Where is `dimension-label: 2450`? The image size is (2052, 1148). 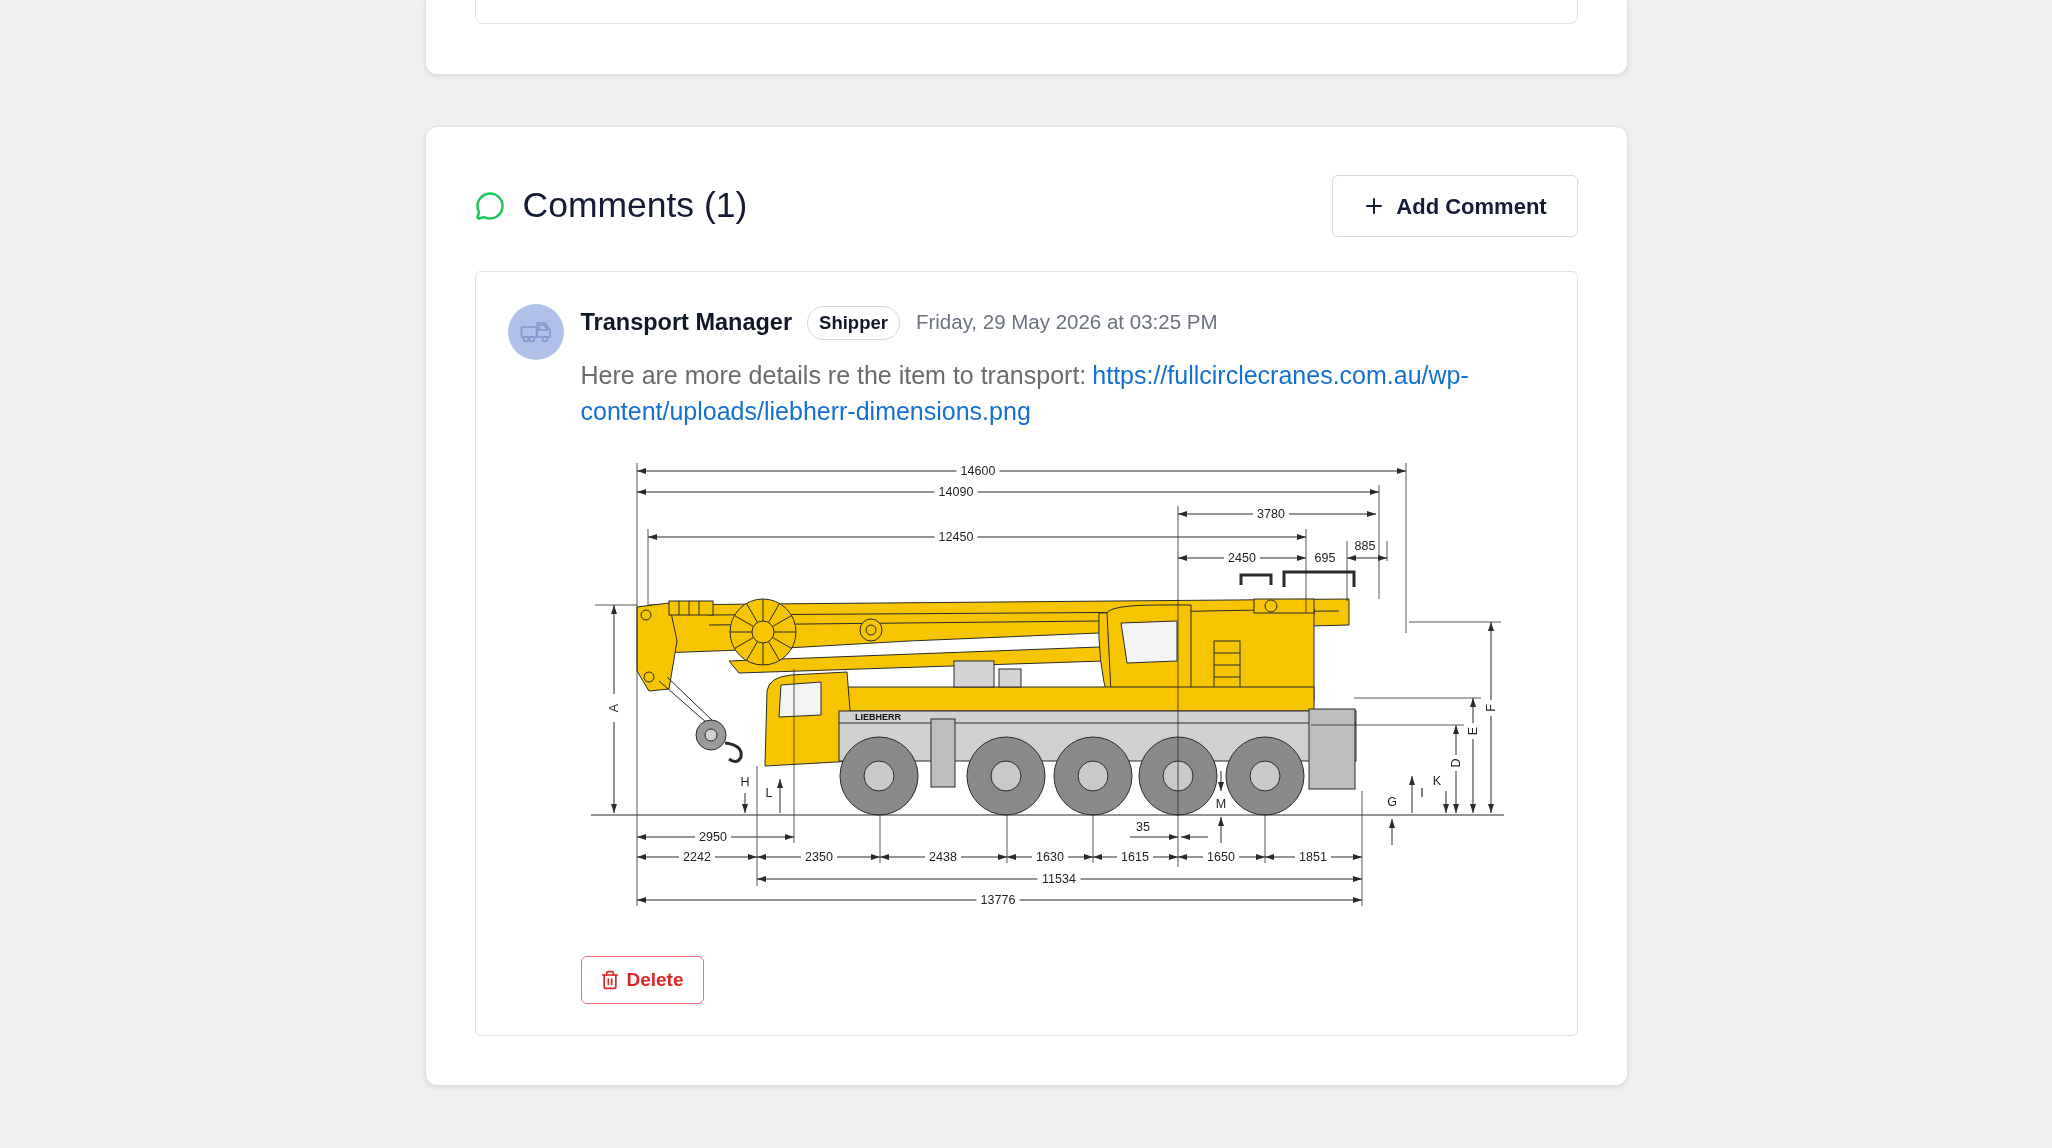
dimension-label: 2450 is located at coordinates (1241, 557).